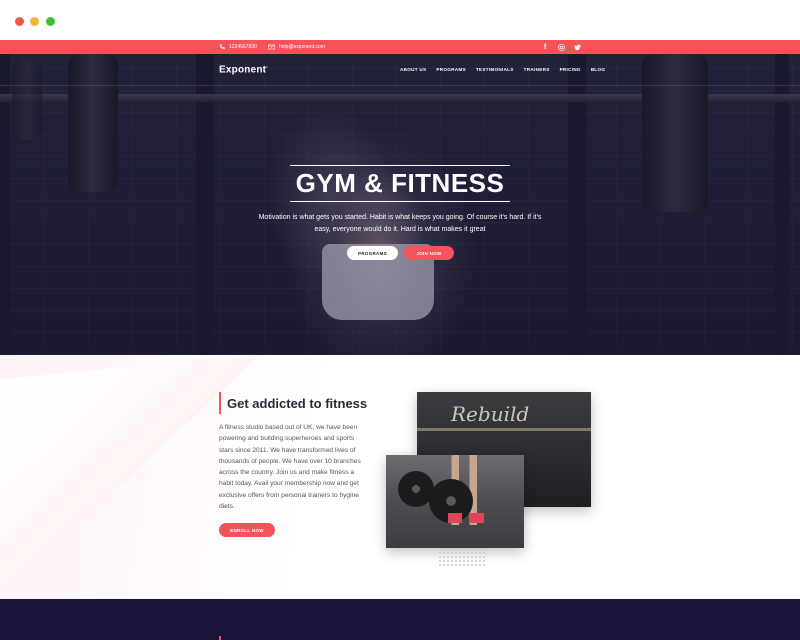 This screenshot has width=800, height=640. What do you see at coordinates (400, 47) in the screenshot?
I see `contact-bar: 1234567890 help@exponent.com f` at bounding box center [400, 47].